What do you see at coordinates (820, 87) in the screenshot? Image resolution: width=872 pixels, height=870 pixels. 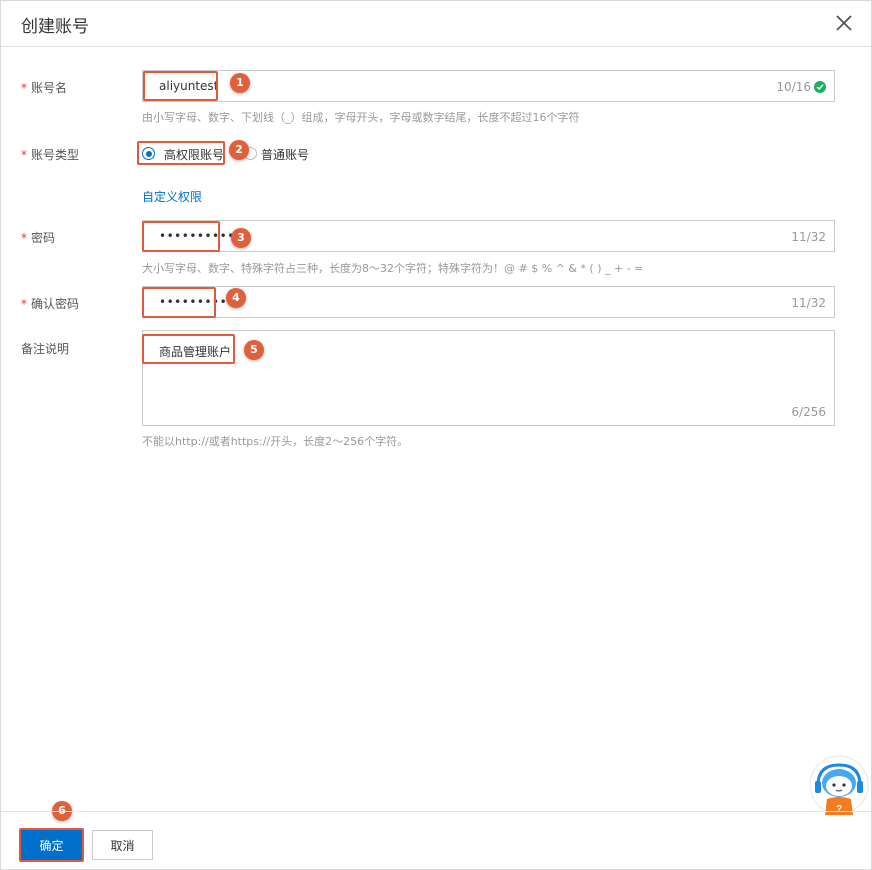 I see `check-circle-icon` at bounding box center [820, 87].